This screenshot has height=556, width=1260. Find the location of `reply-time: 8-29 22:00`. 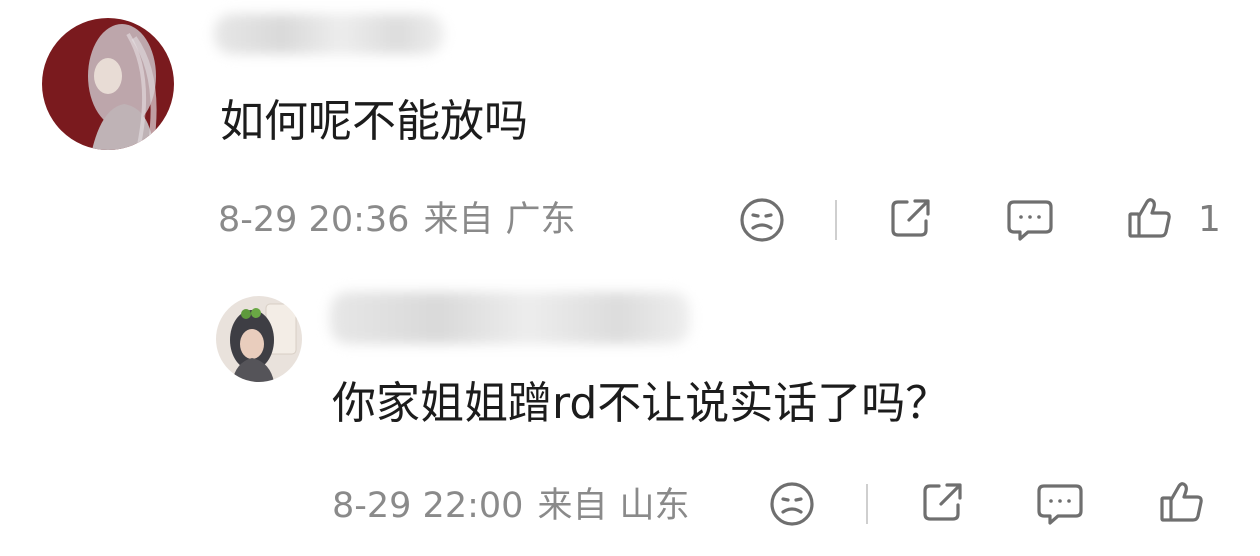

reply-time: 8-29 22:00 is located at coordinates (428, 506).